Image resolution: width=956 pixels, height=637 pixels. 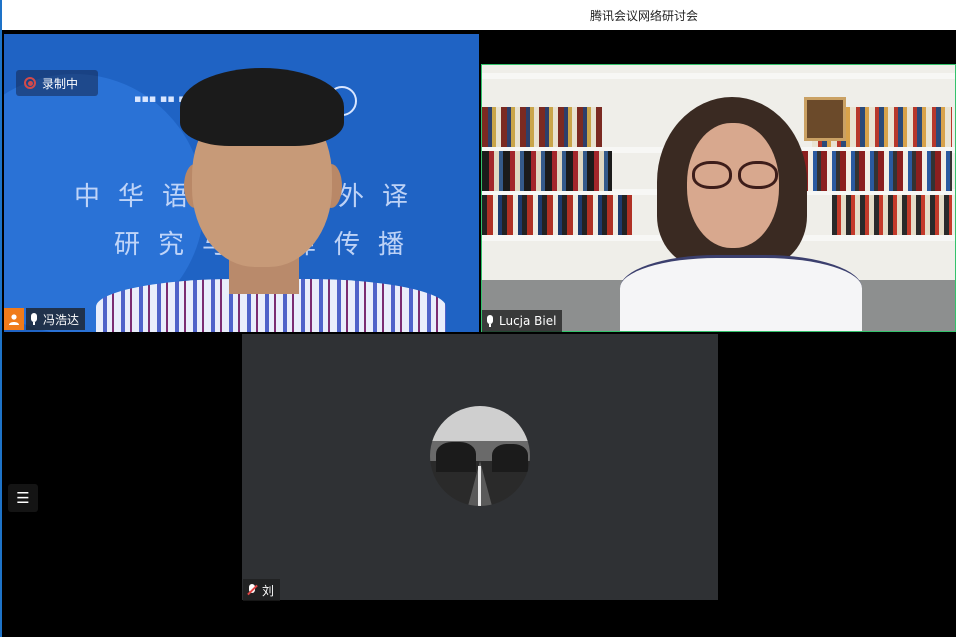 What do you see at coordinates (61, 319) in the screenshot?
I see `participant-name: 冯浩达` at bounding box center [61, 319].